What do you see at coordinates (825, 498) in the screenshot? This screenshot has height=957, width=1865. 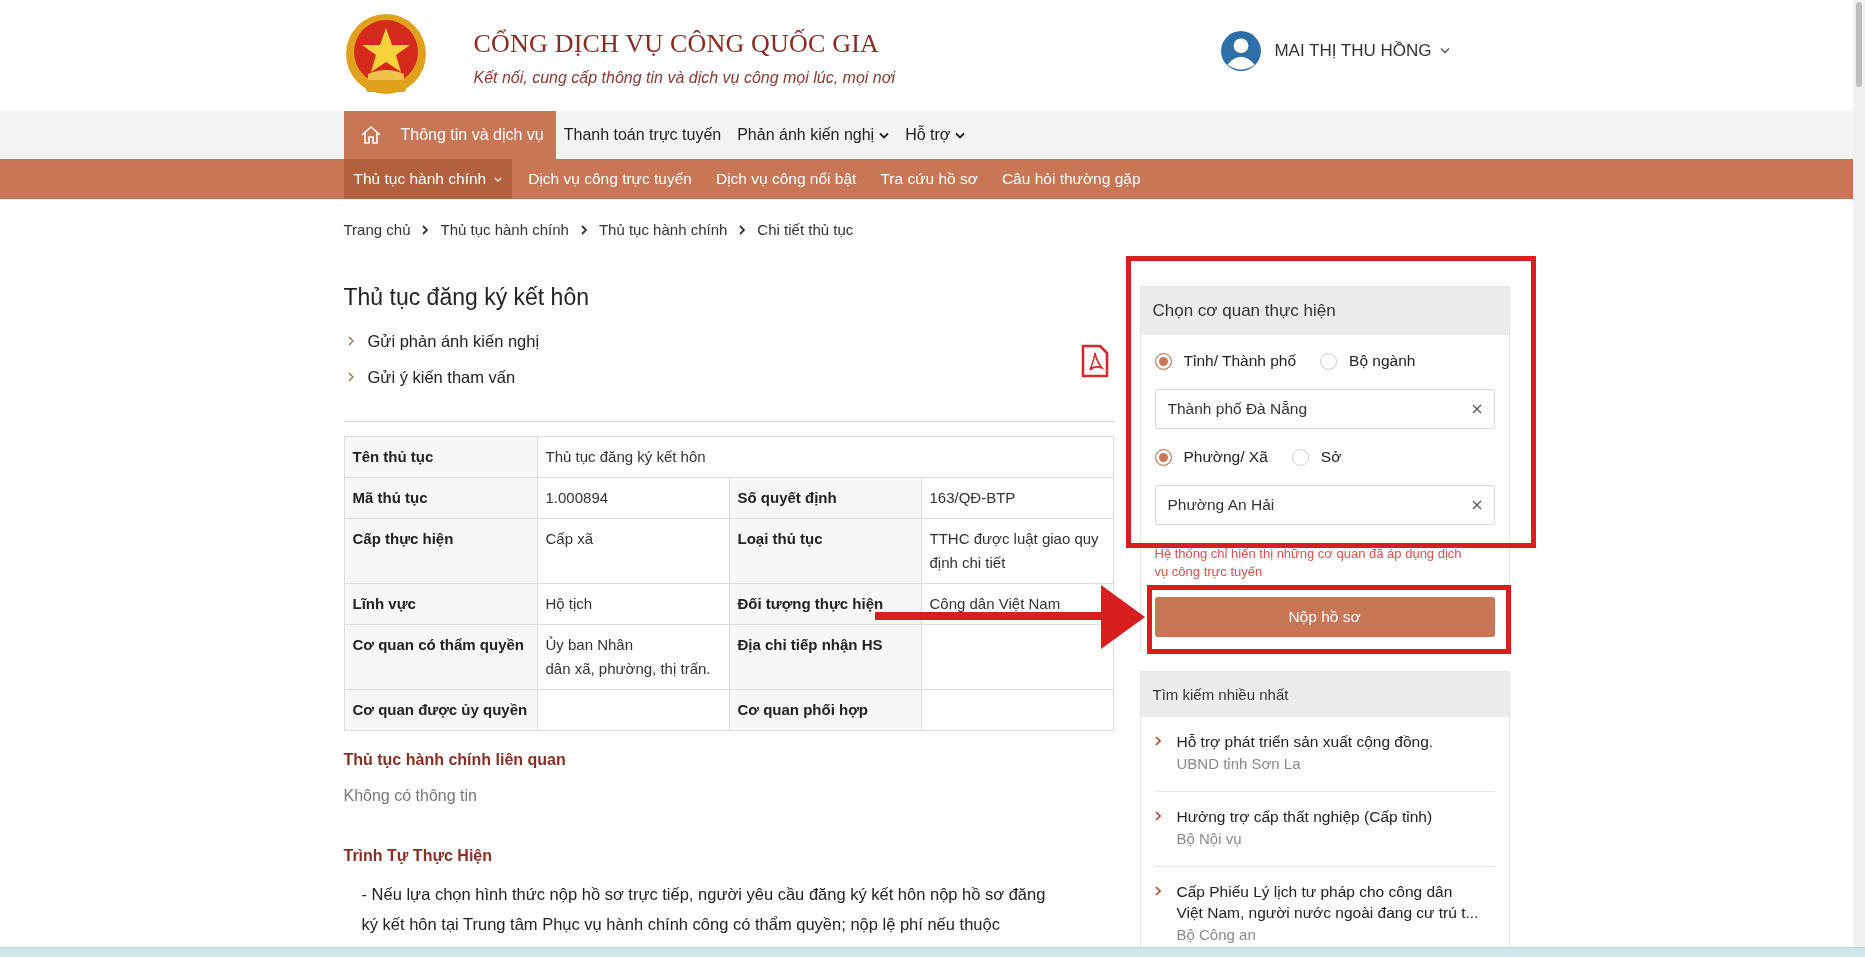 I see `label-cell: Số quyết định` at bounding box center [825, 498].